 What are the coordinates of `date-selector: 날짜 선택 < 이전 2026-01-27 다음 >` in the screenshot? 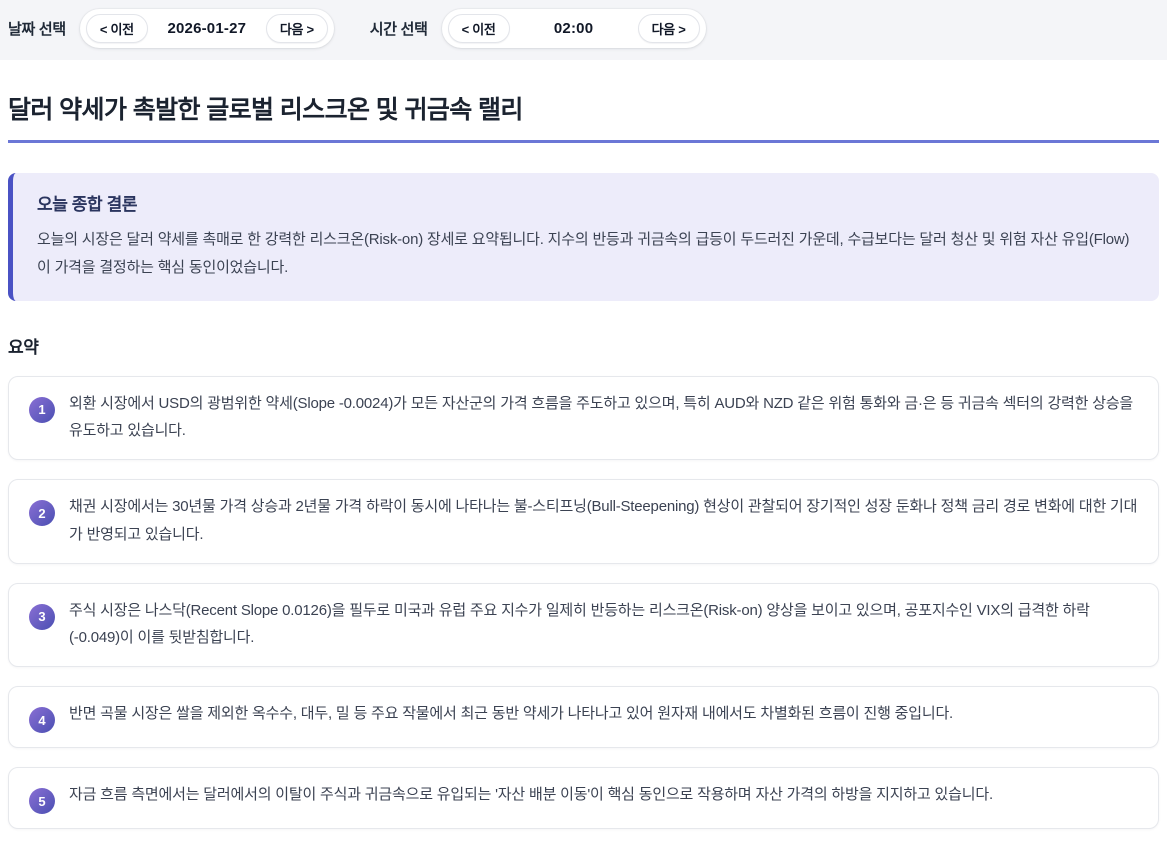 It's located at (171, 28).